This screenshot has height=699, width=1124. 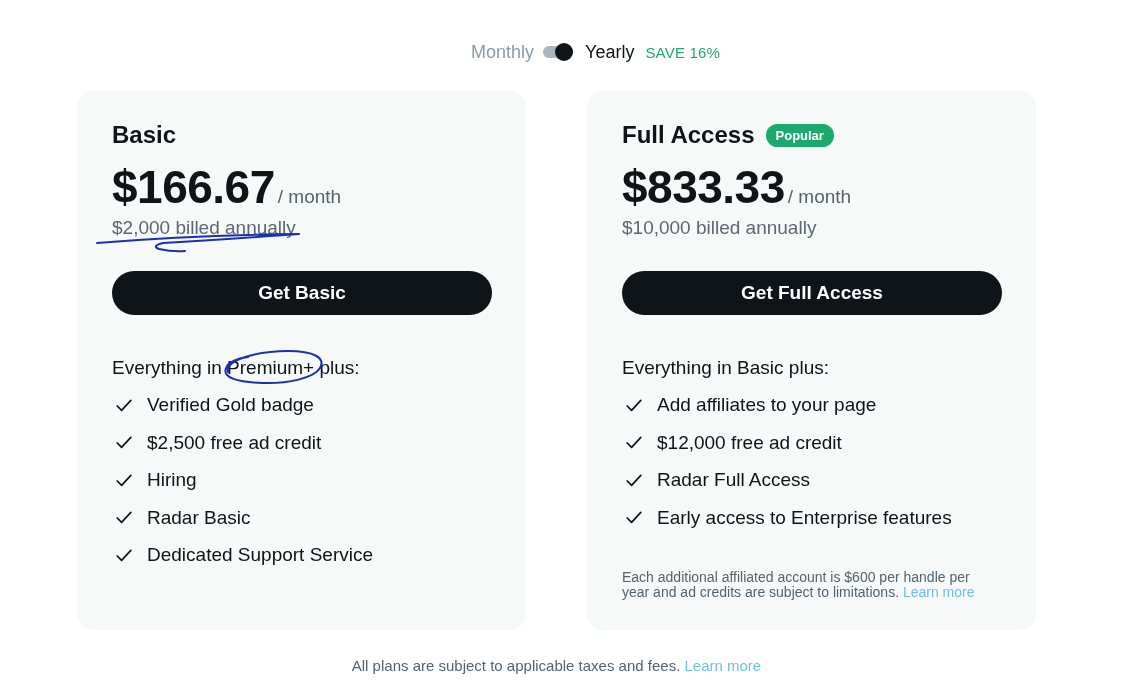 What do you see at coordinates (703, 187) in the screenshot?
I see `price-amount: $833.33` at bounding box center [703, 187].